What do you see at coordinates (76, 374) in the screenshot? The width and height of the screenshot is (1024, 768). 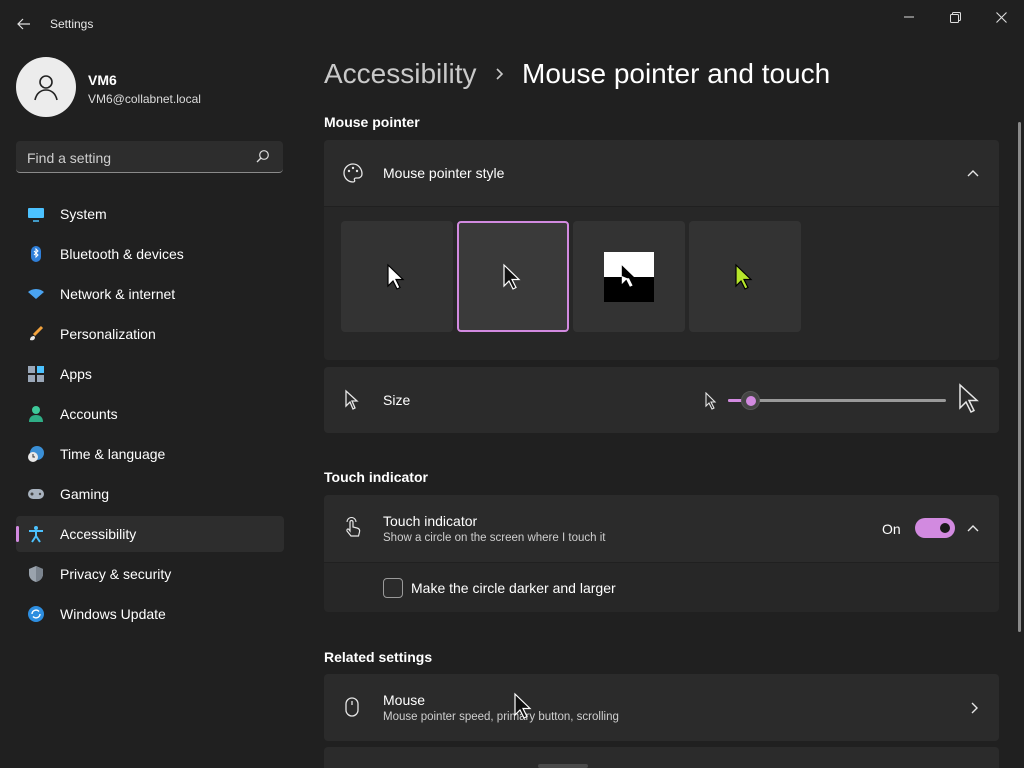 I see `sidebar-item-label: Apps` at bounding box center [76, 374].